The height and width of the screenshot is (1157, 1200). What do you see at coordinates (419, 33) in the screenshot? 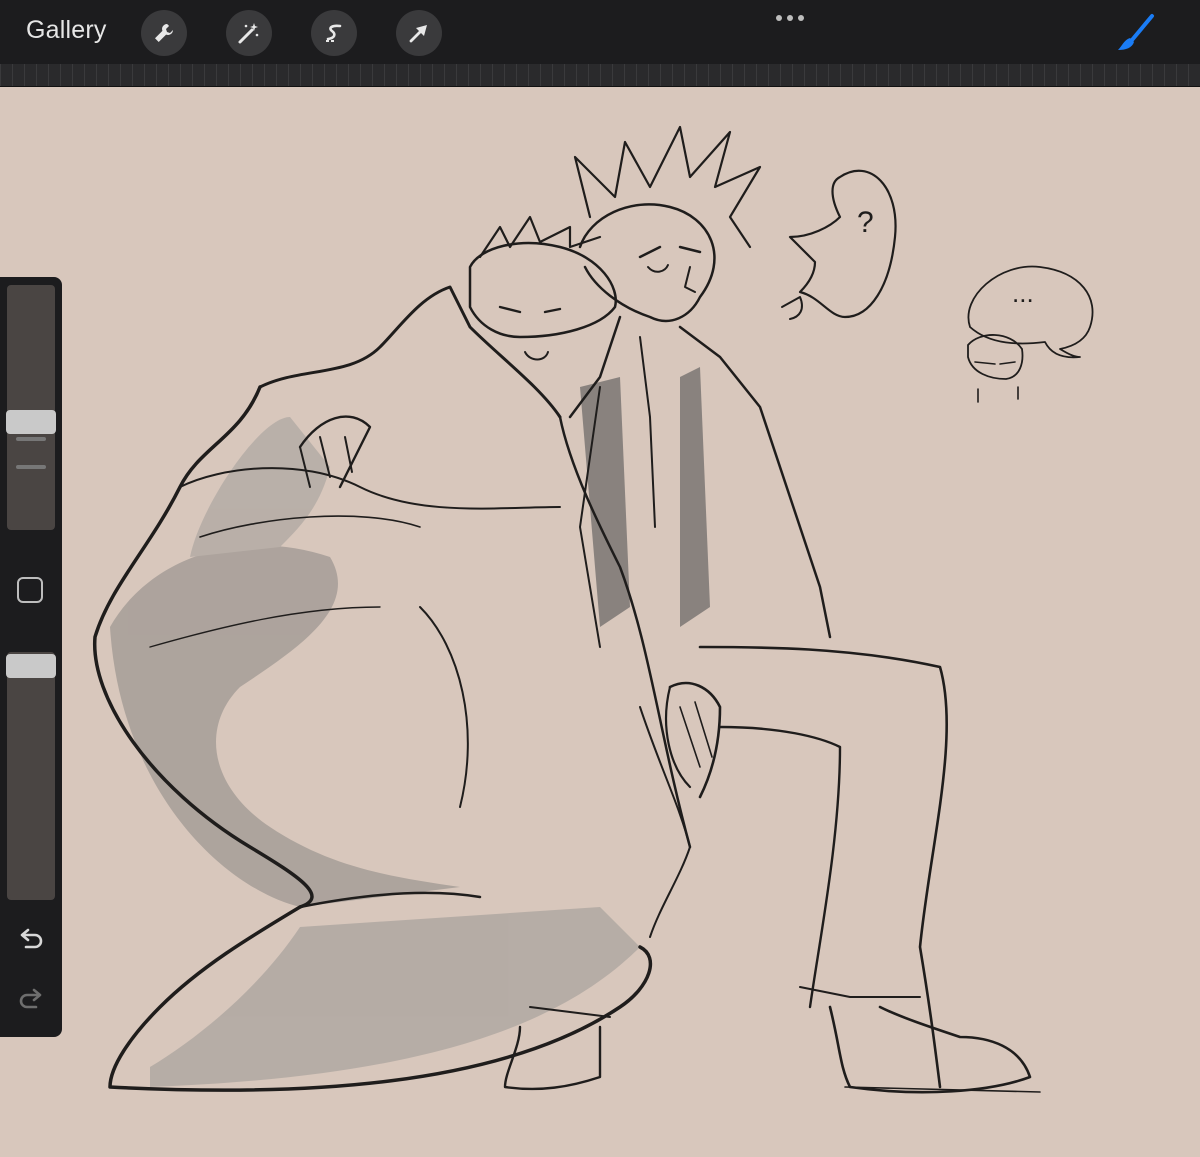
I see `move-arrow-icon` at bounding box center [419, 33].